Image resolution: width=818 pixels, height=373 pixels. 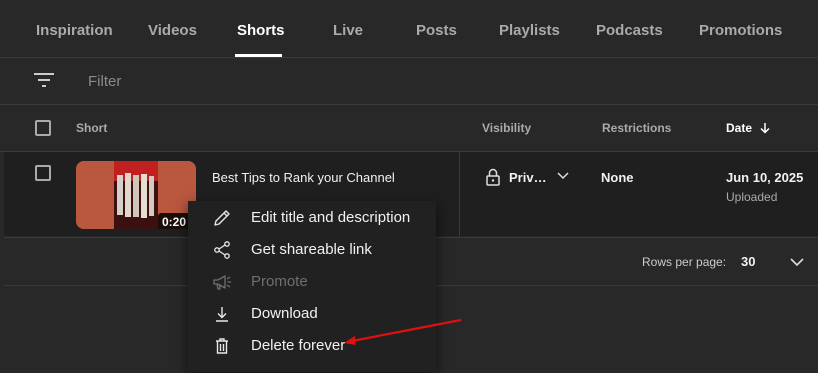 I want to click on menu-item-label: Edit title and description, so click(x=331, y=217).